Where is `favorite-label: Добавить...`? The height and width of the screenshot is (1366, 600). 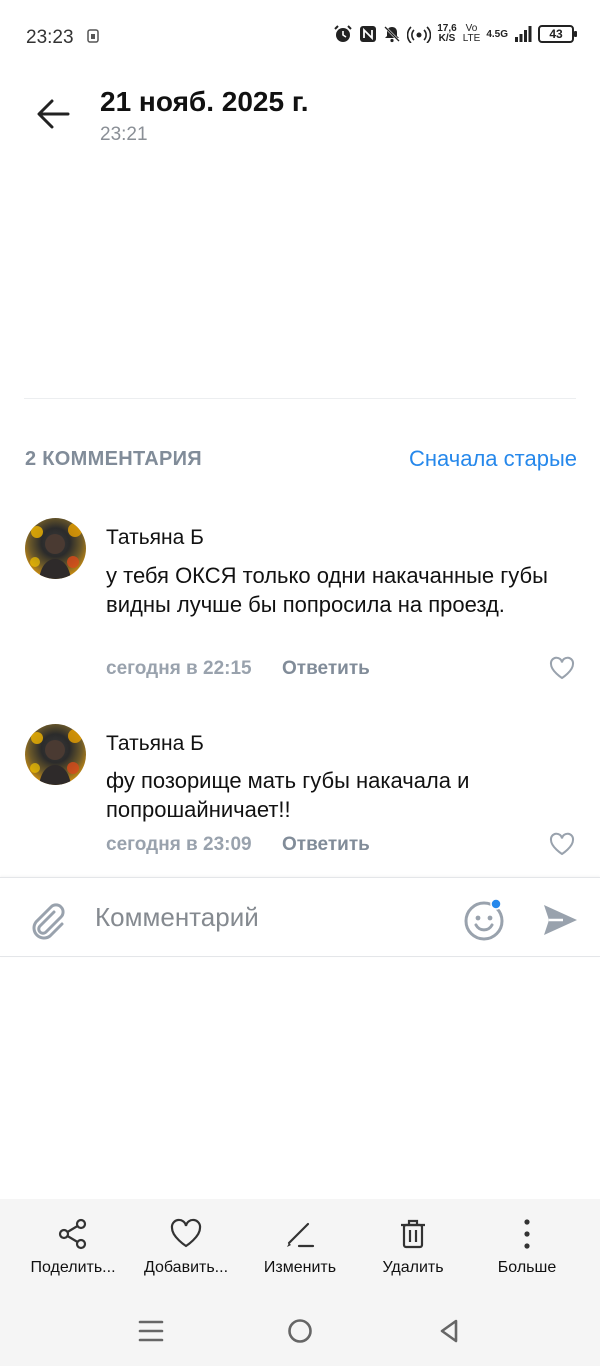
favorite-label: Добавить... is located at coordinates (186, 1267).